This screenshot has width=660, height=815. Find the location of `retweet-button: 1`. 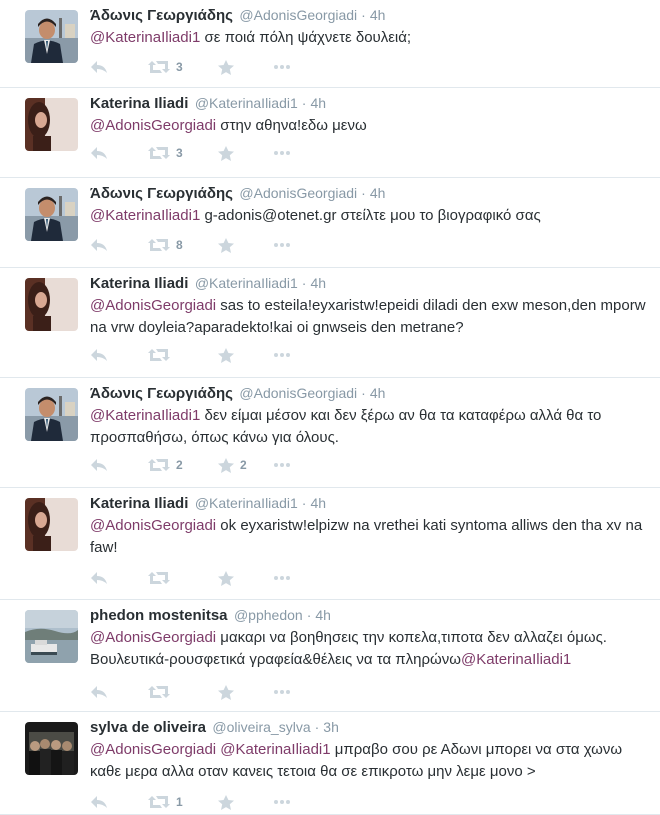

retweet-button: 1 is located at coordinates (183, 802).